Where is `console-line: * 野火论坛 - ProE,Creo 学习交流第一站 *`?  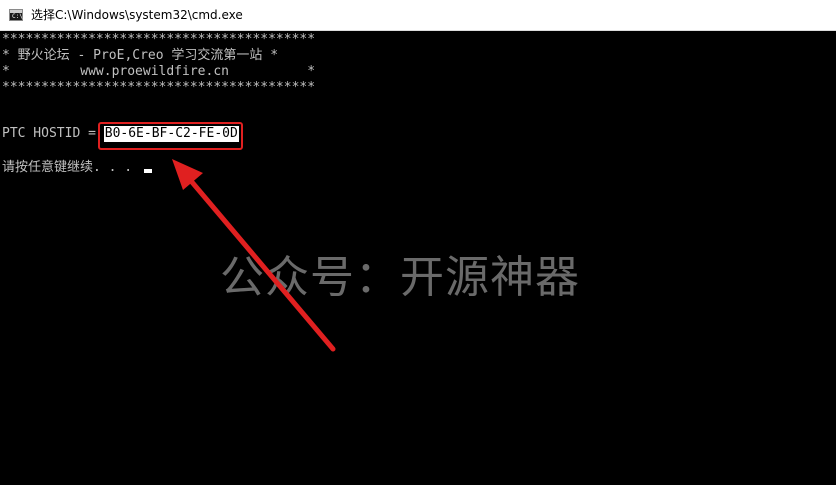 console-line: * 野火论坛 - ProE,Creo 学习交流第一站 * is located at coordinates (140, 55).